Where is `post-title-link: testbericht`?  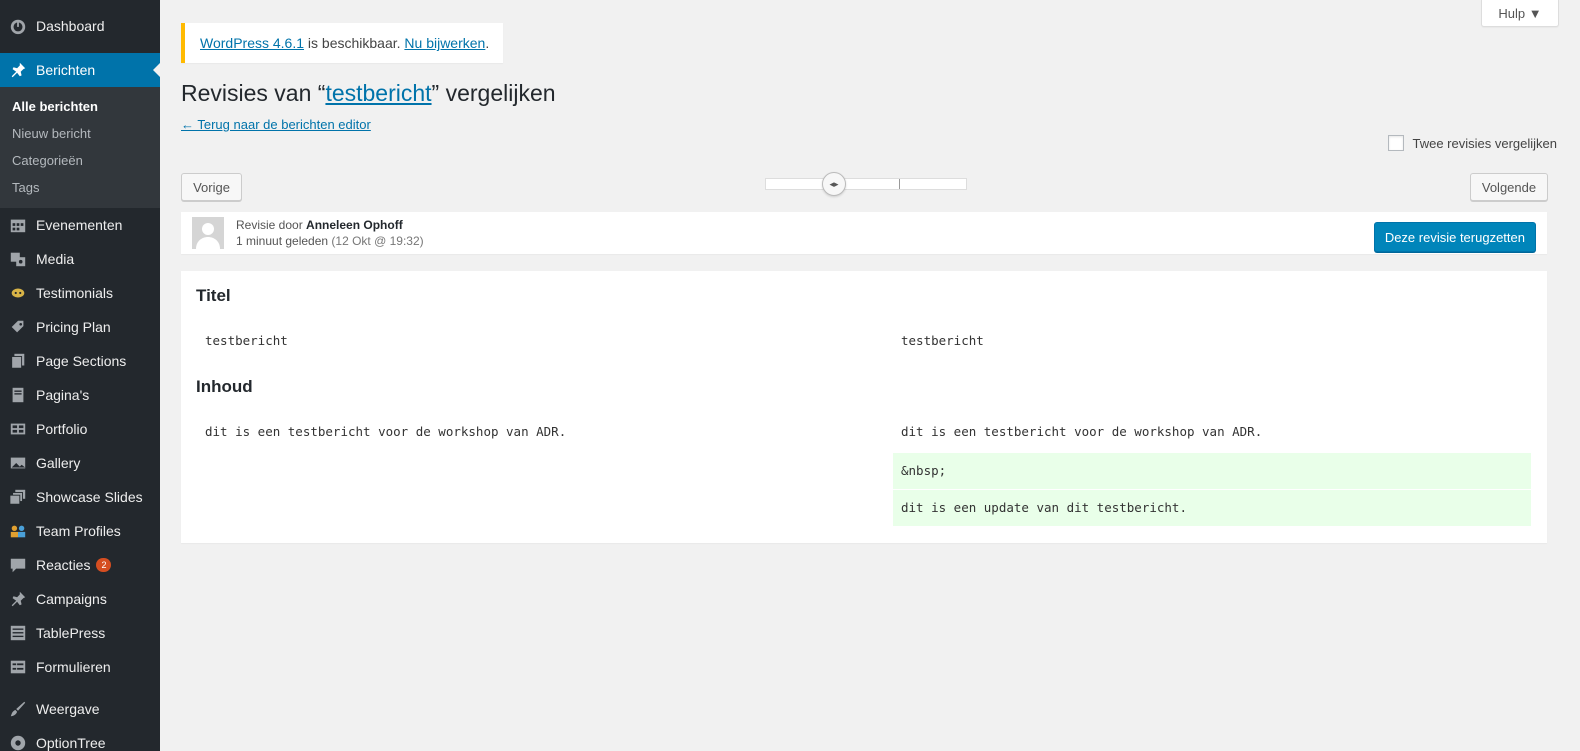
post-title-link: testbericht is located at coordinates (378, 93).